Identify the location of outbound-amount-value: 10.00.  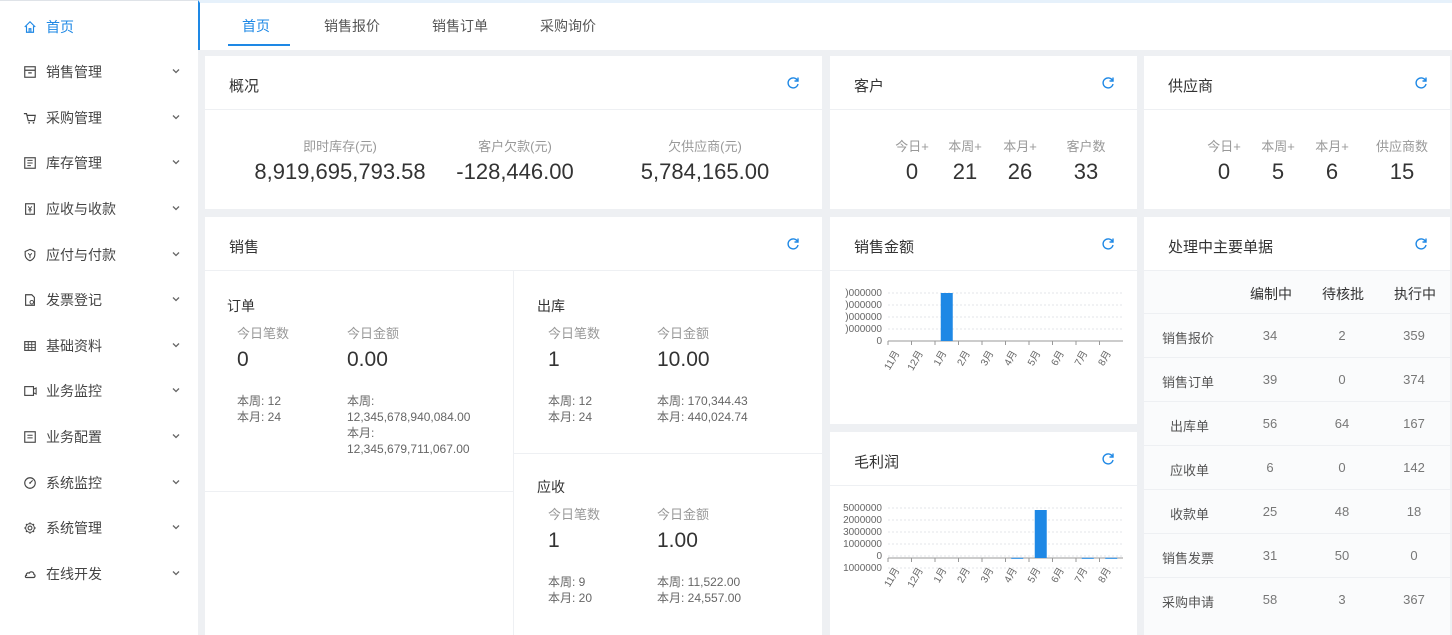
(683, 359).